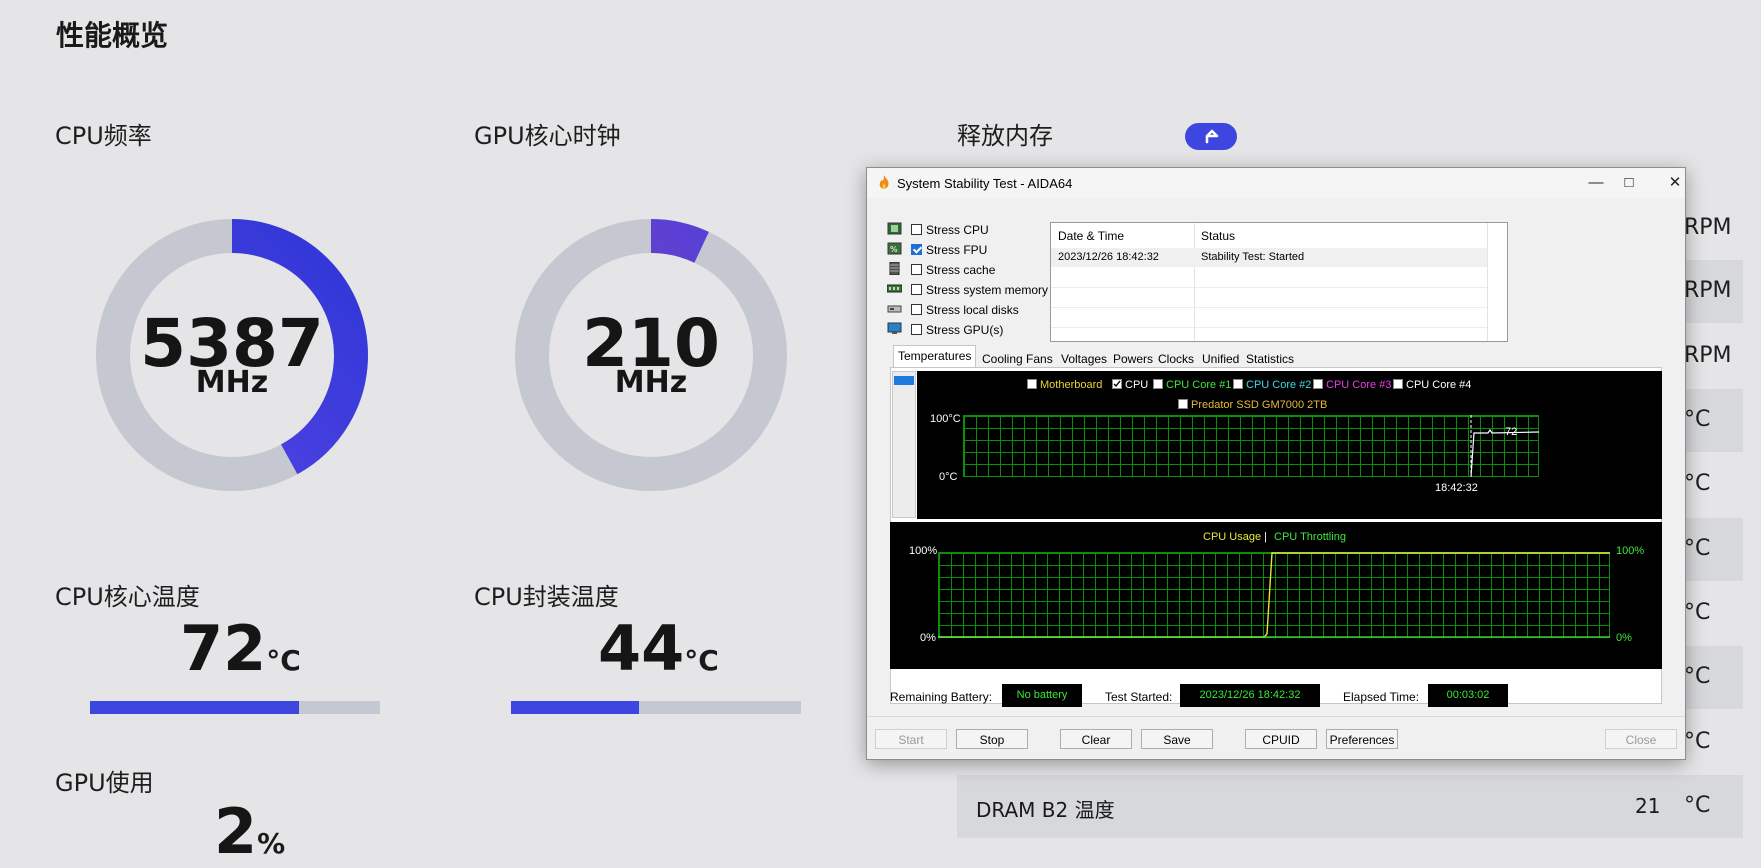  I want to click on start-button: Start, so click(911, 739).